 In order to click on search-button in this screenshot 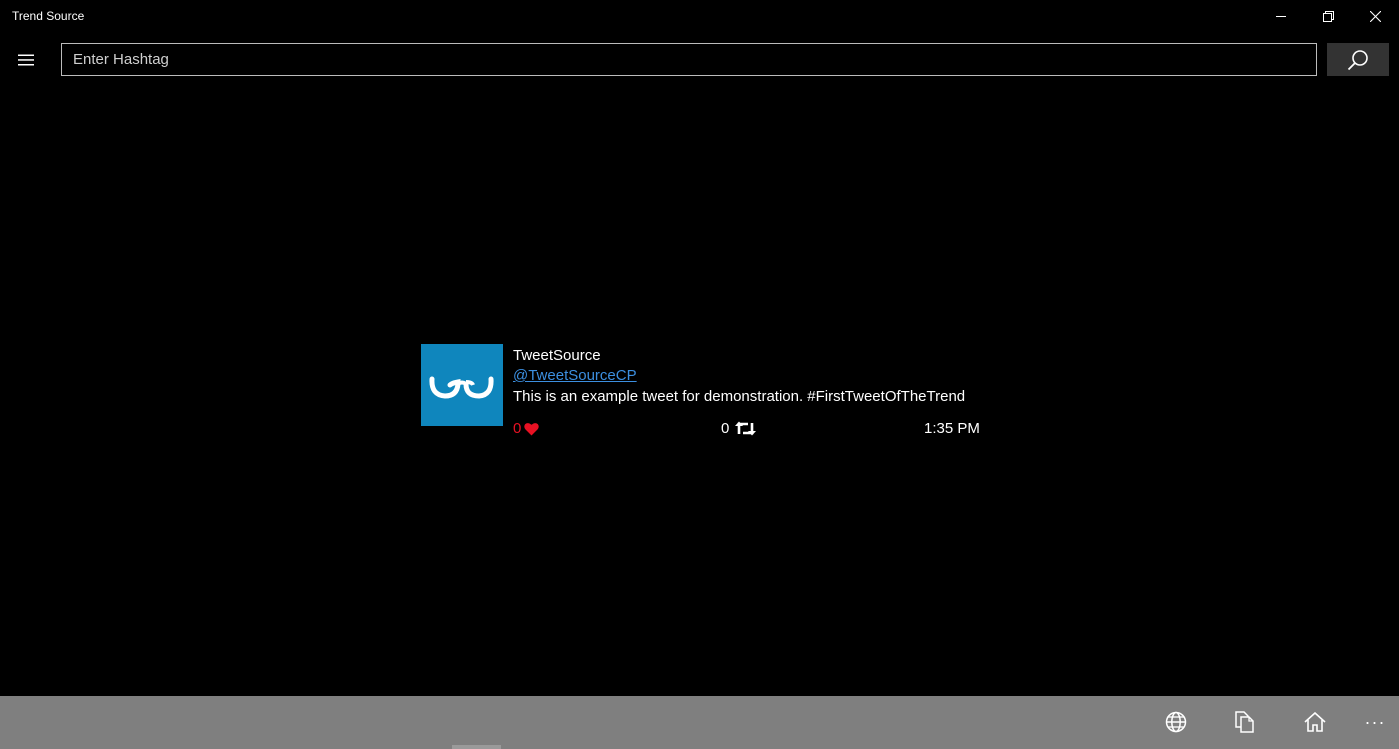, I will do `click(1358, 59)`.